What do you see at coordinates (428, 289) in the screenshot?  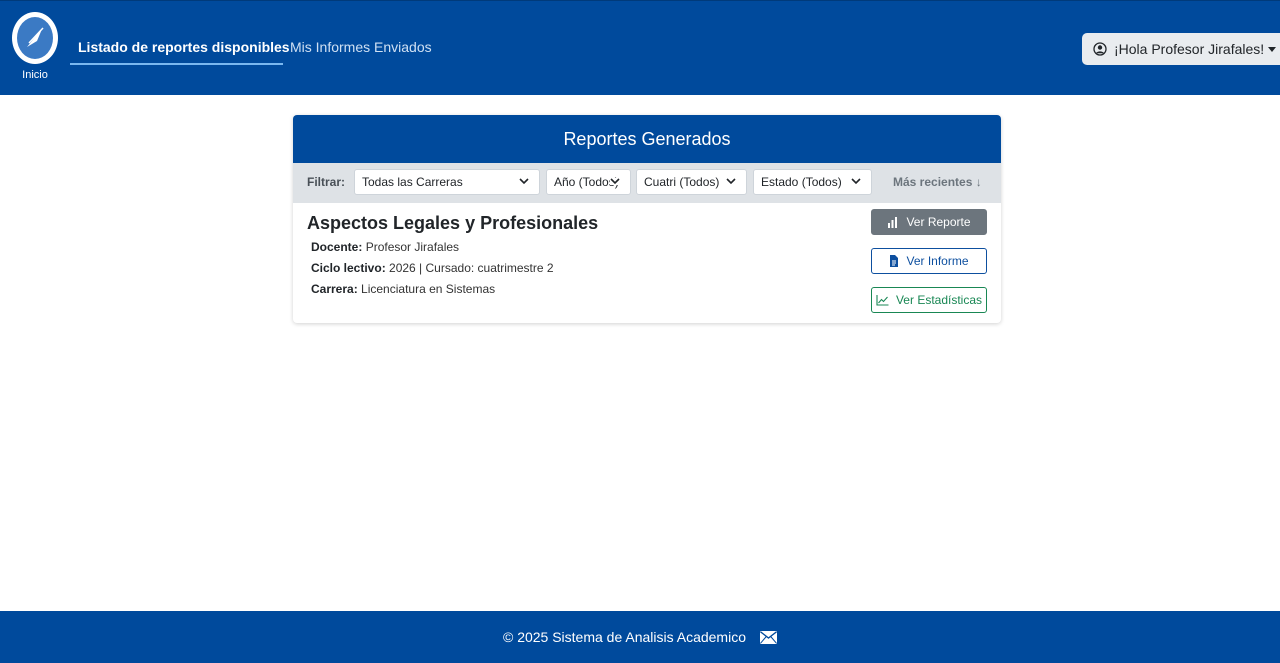 I see `carrera-value: Licenciatura en Sistemas` at bounding box center [428, 289].